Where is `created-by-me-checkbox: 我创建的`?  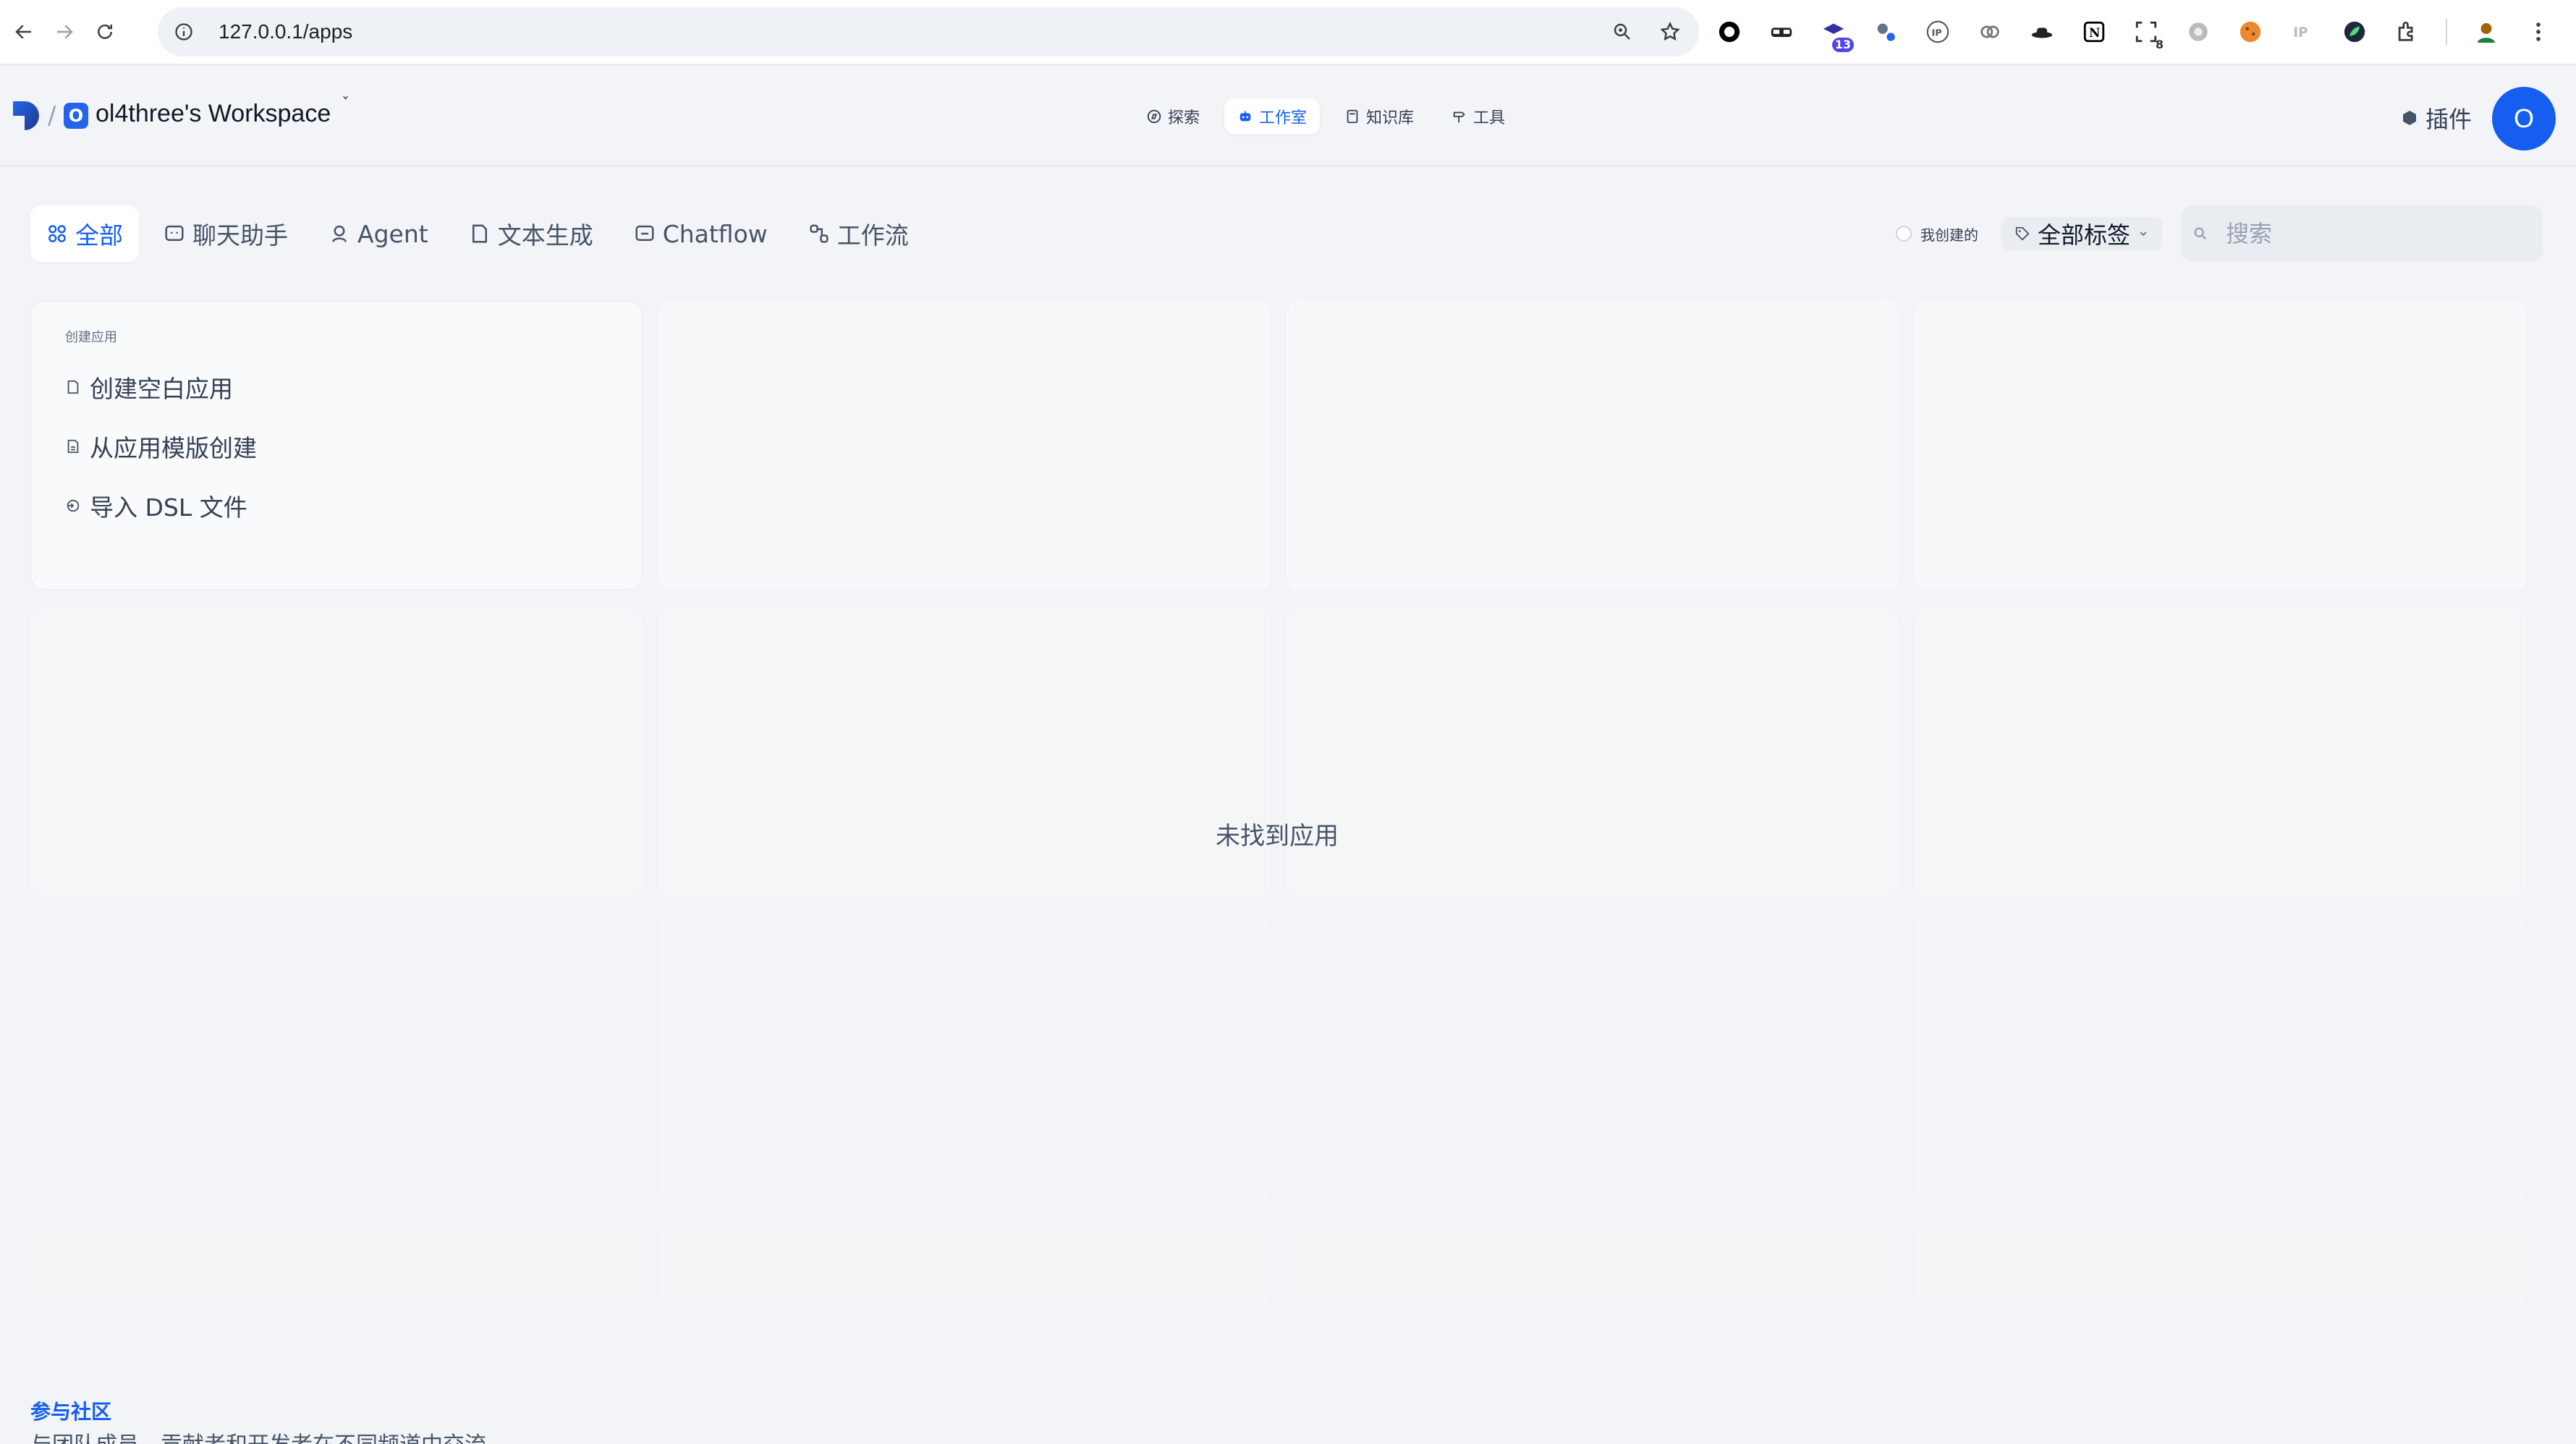 created-by-me-checkbox: 我创建的 is located at coordinates (1937, 234).